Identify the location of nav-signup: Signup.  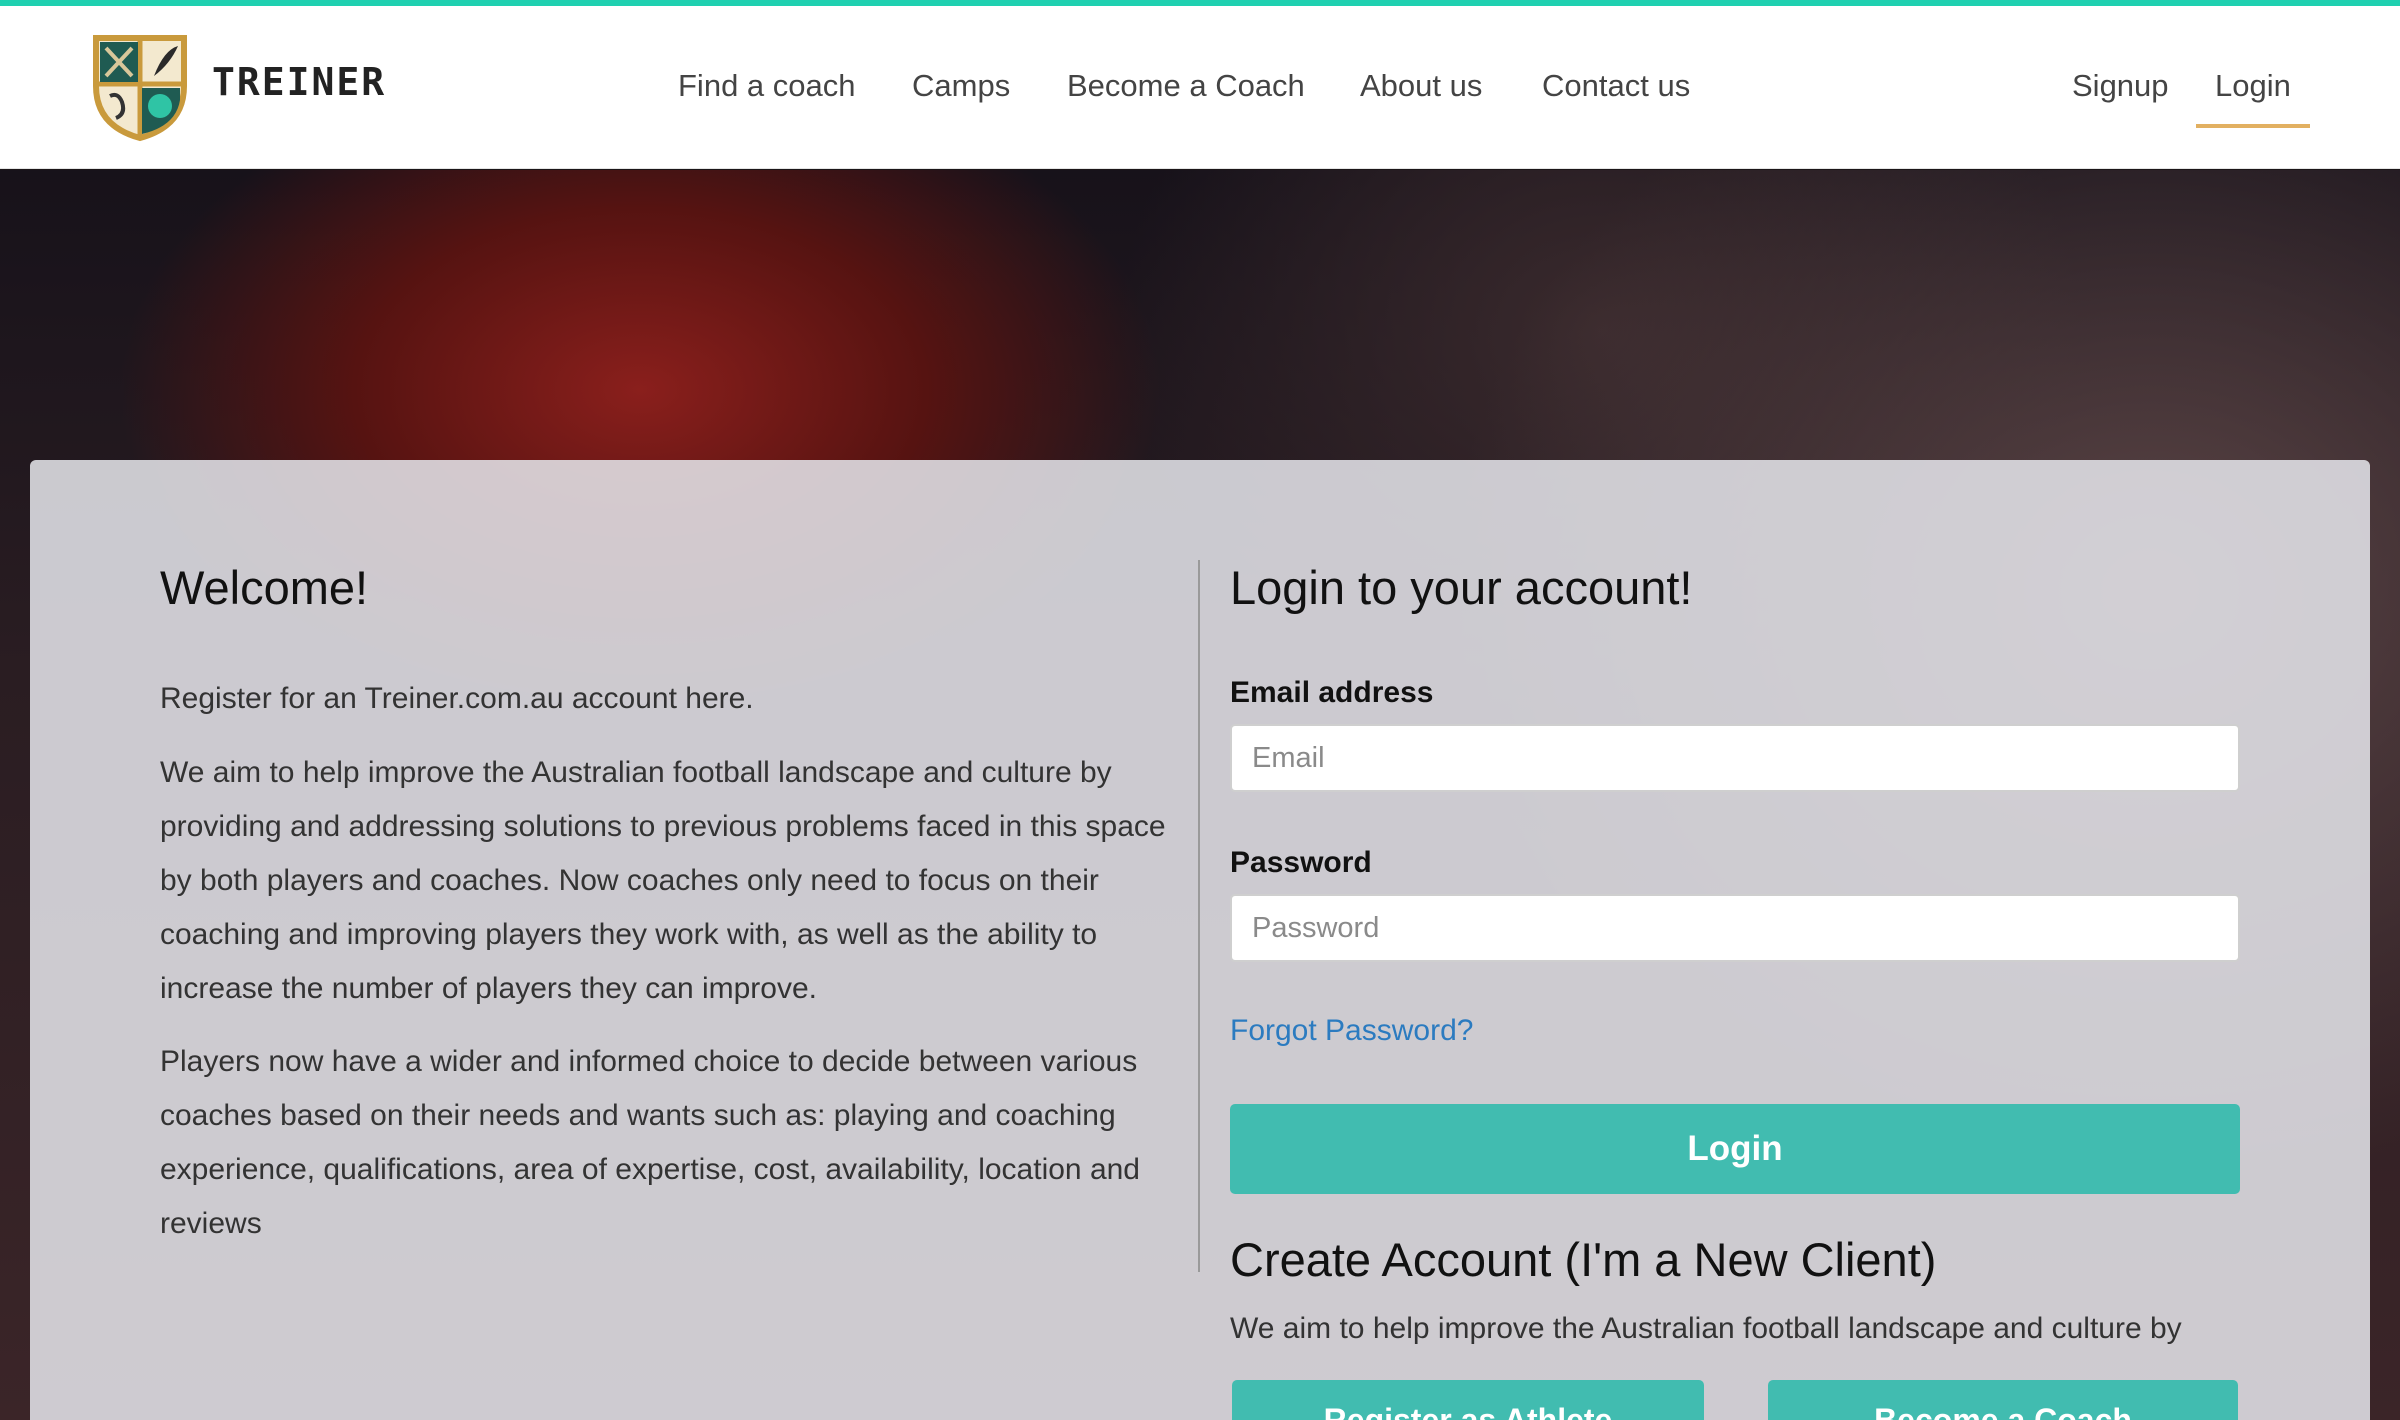
(2120, 86).